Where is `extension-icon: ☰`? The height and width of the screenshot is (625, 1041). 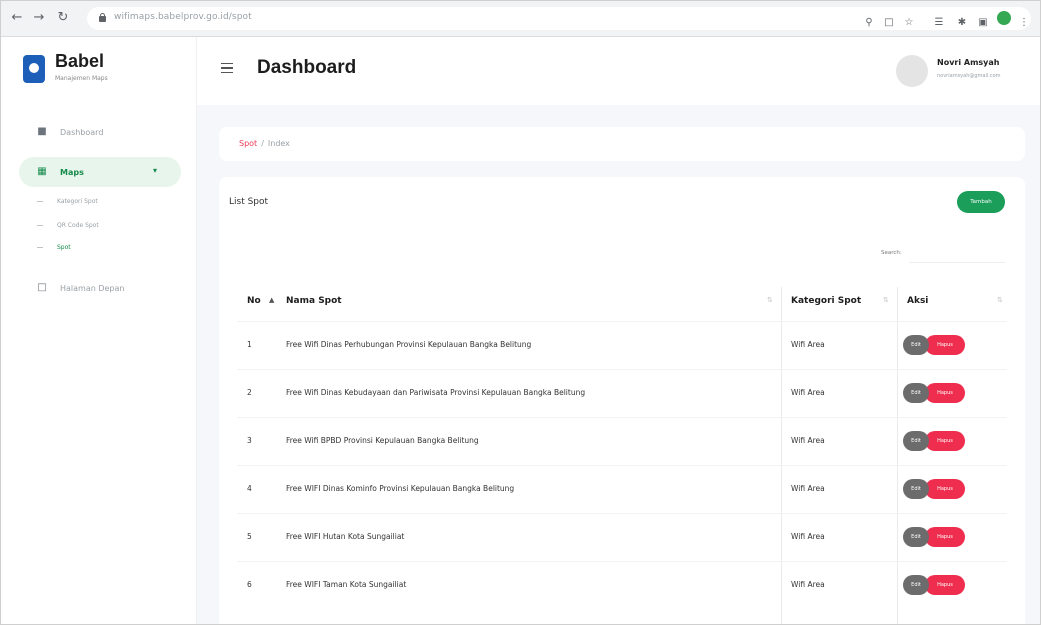
extension-icon: ☰ is located at coordinates (939, 23).